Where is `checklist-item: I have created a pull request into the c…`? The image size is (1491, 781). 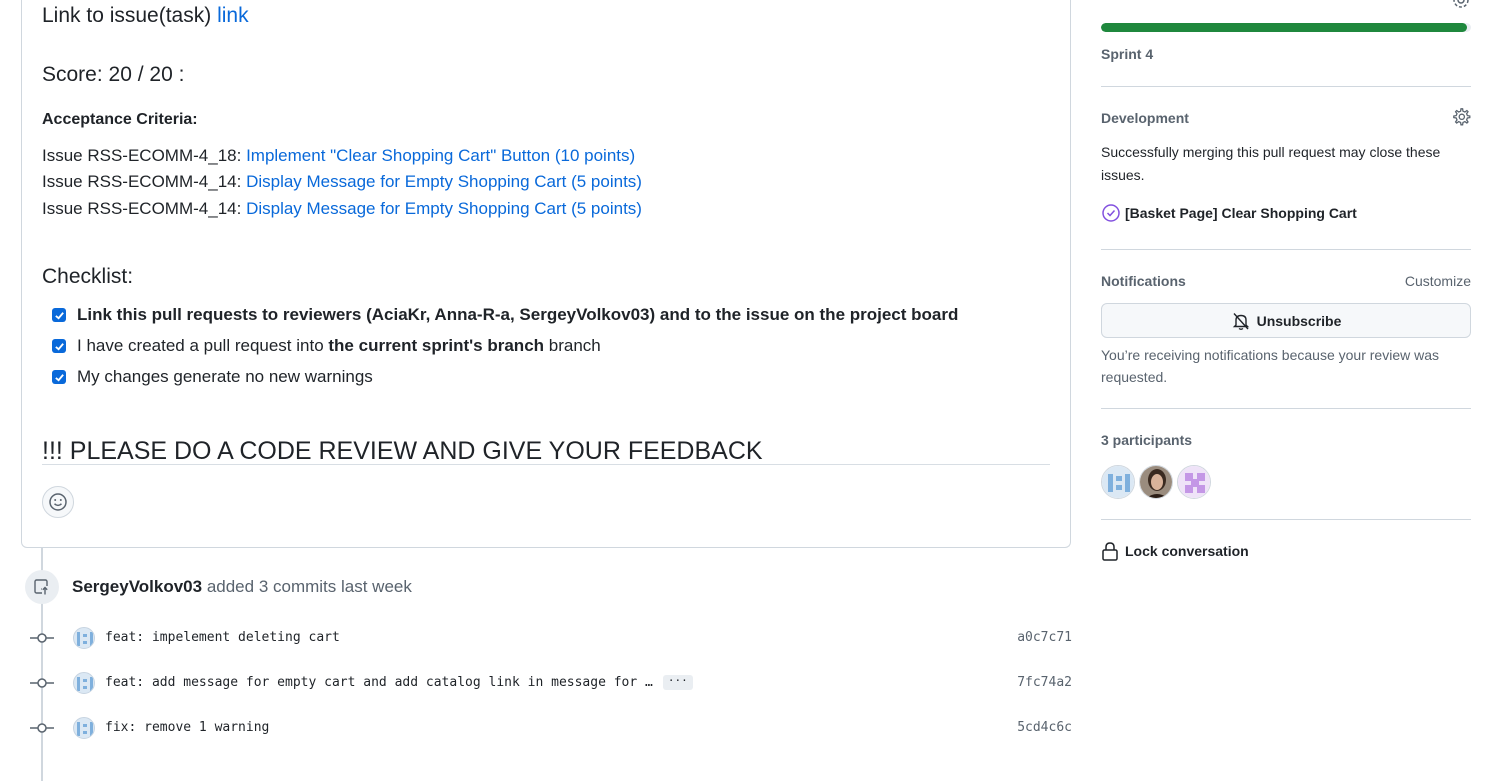
checklist-item: I have created a pull request into the c… is located at coordinates (326, 346).